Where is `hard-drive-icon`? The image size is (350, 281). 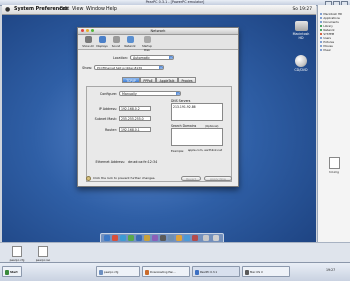 hard-drive-icon is located at coordinates (301, 26).